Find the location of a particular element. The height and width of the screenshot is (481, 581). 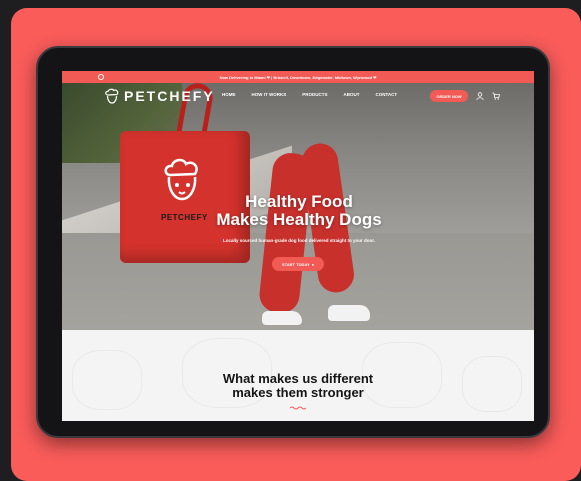

cart-icon is located at coordinates (496, 96).